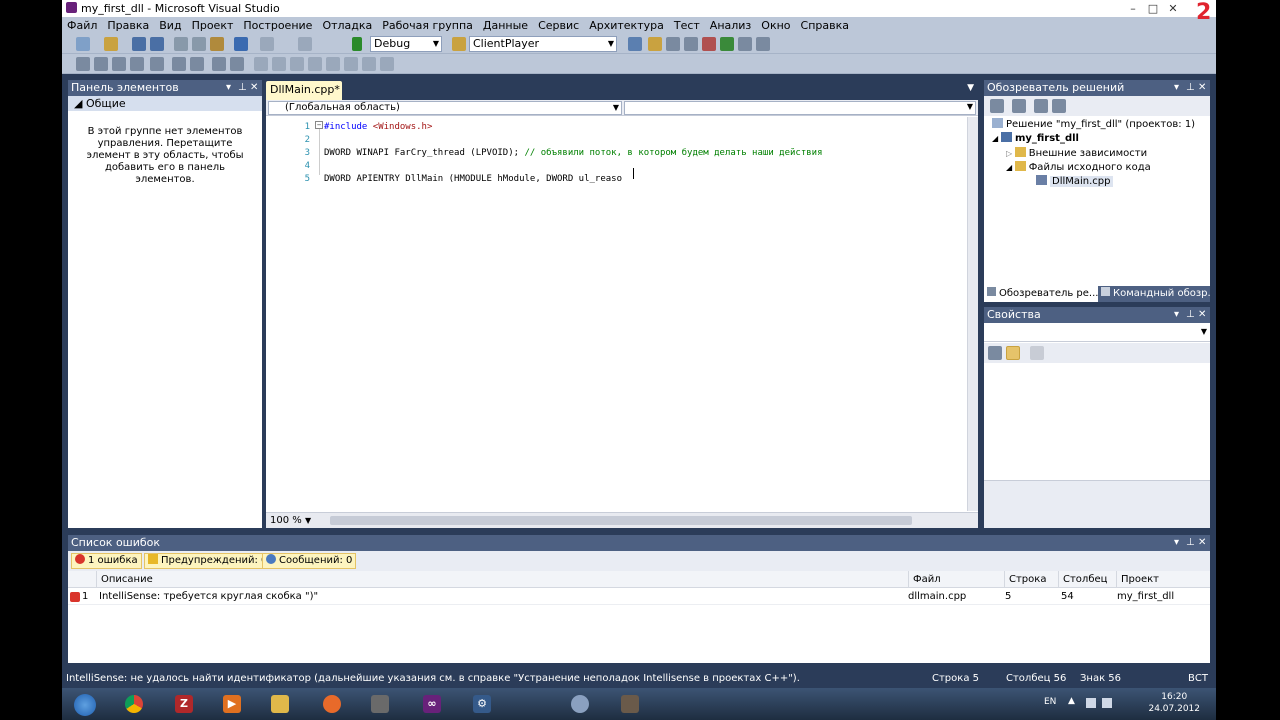  I want to click on show-all-files-icon, so click(1019, 106).